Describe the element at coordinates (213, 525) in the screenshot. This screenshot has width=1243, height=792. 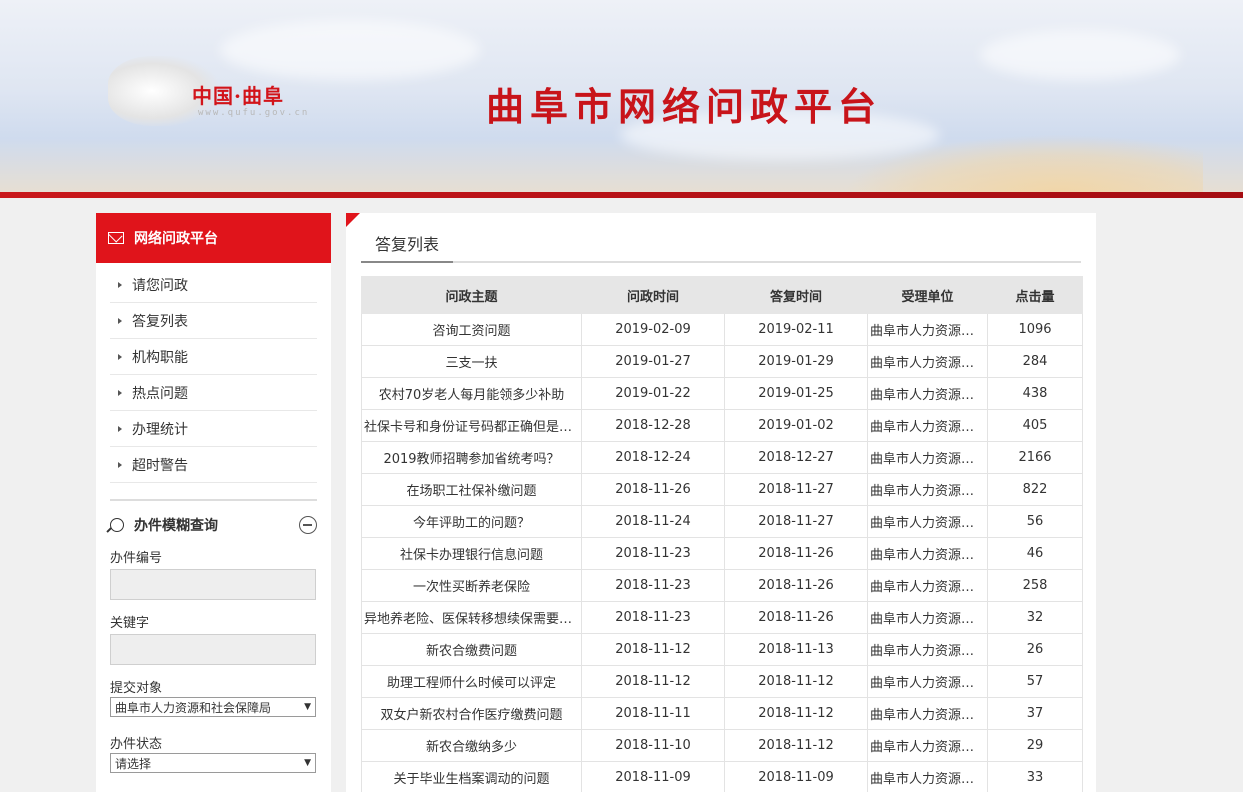
I see `search-panel-header: 办件模糊查询` at that location.